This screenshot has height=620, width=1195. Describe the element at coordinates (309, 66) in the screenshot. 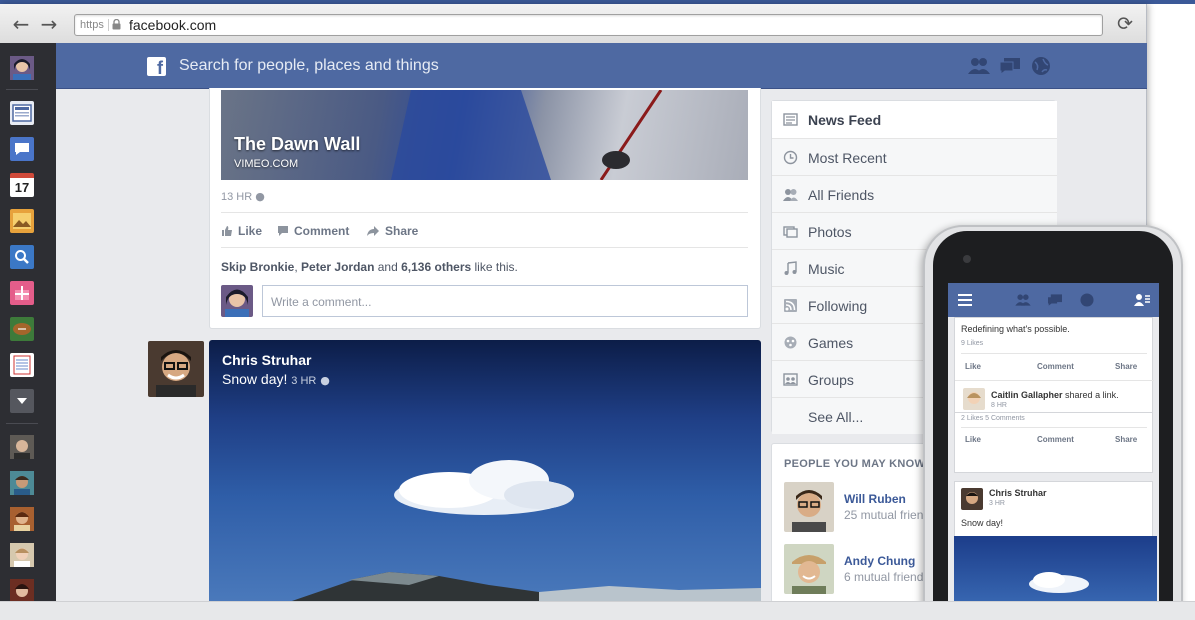

I see `search-input: Search for people, places and things` at that location.